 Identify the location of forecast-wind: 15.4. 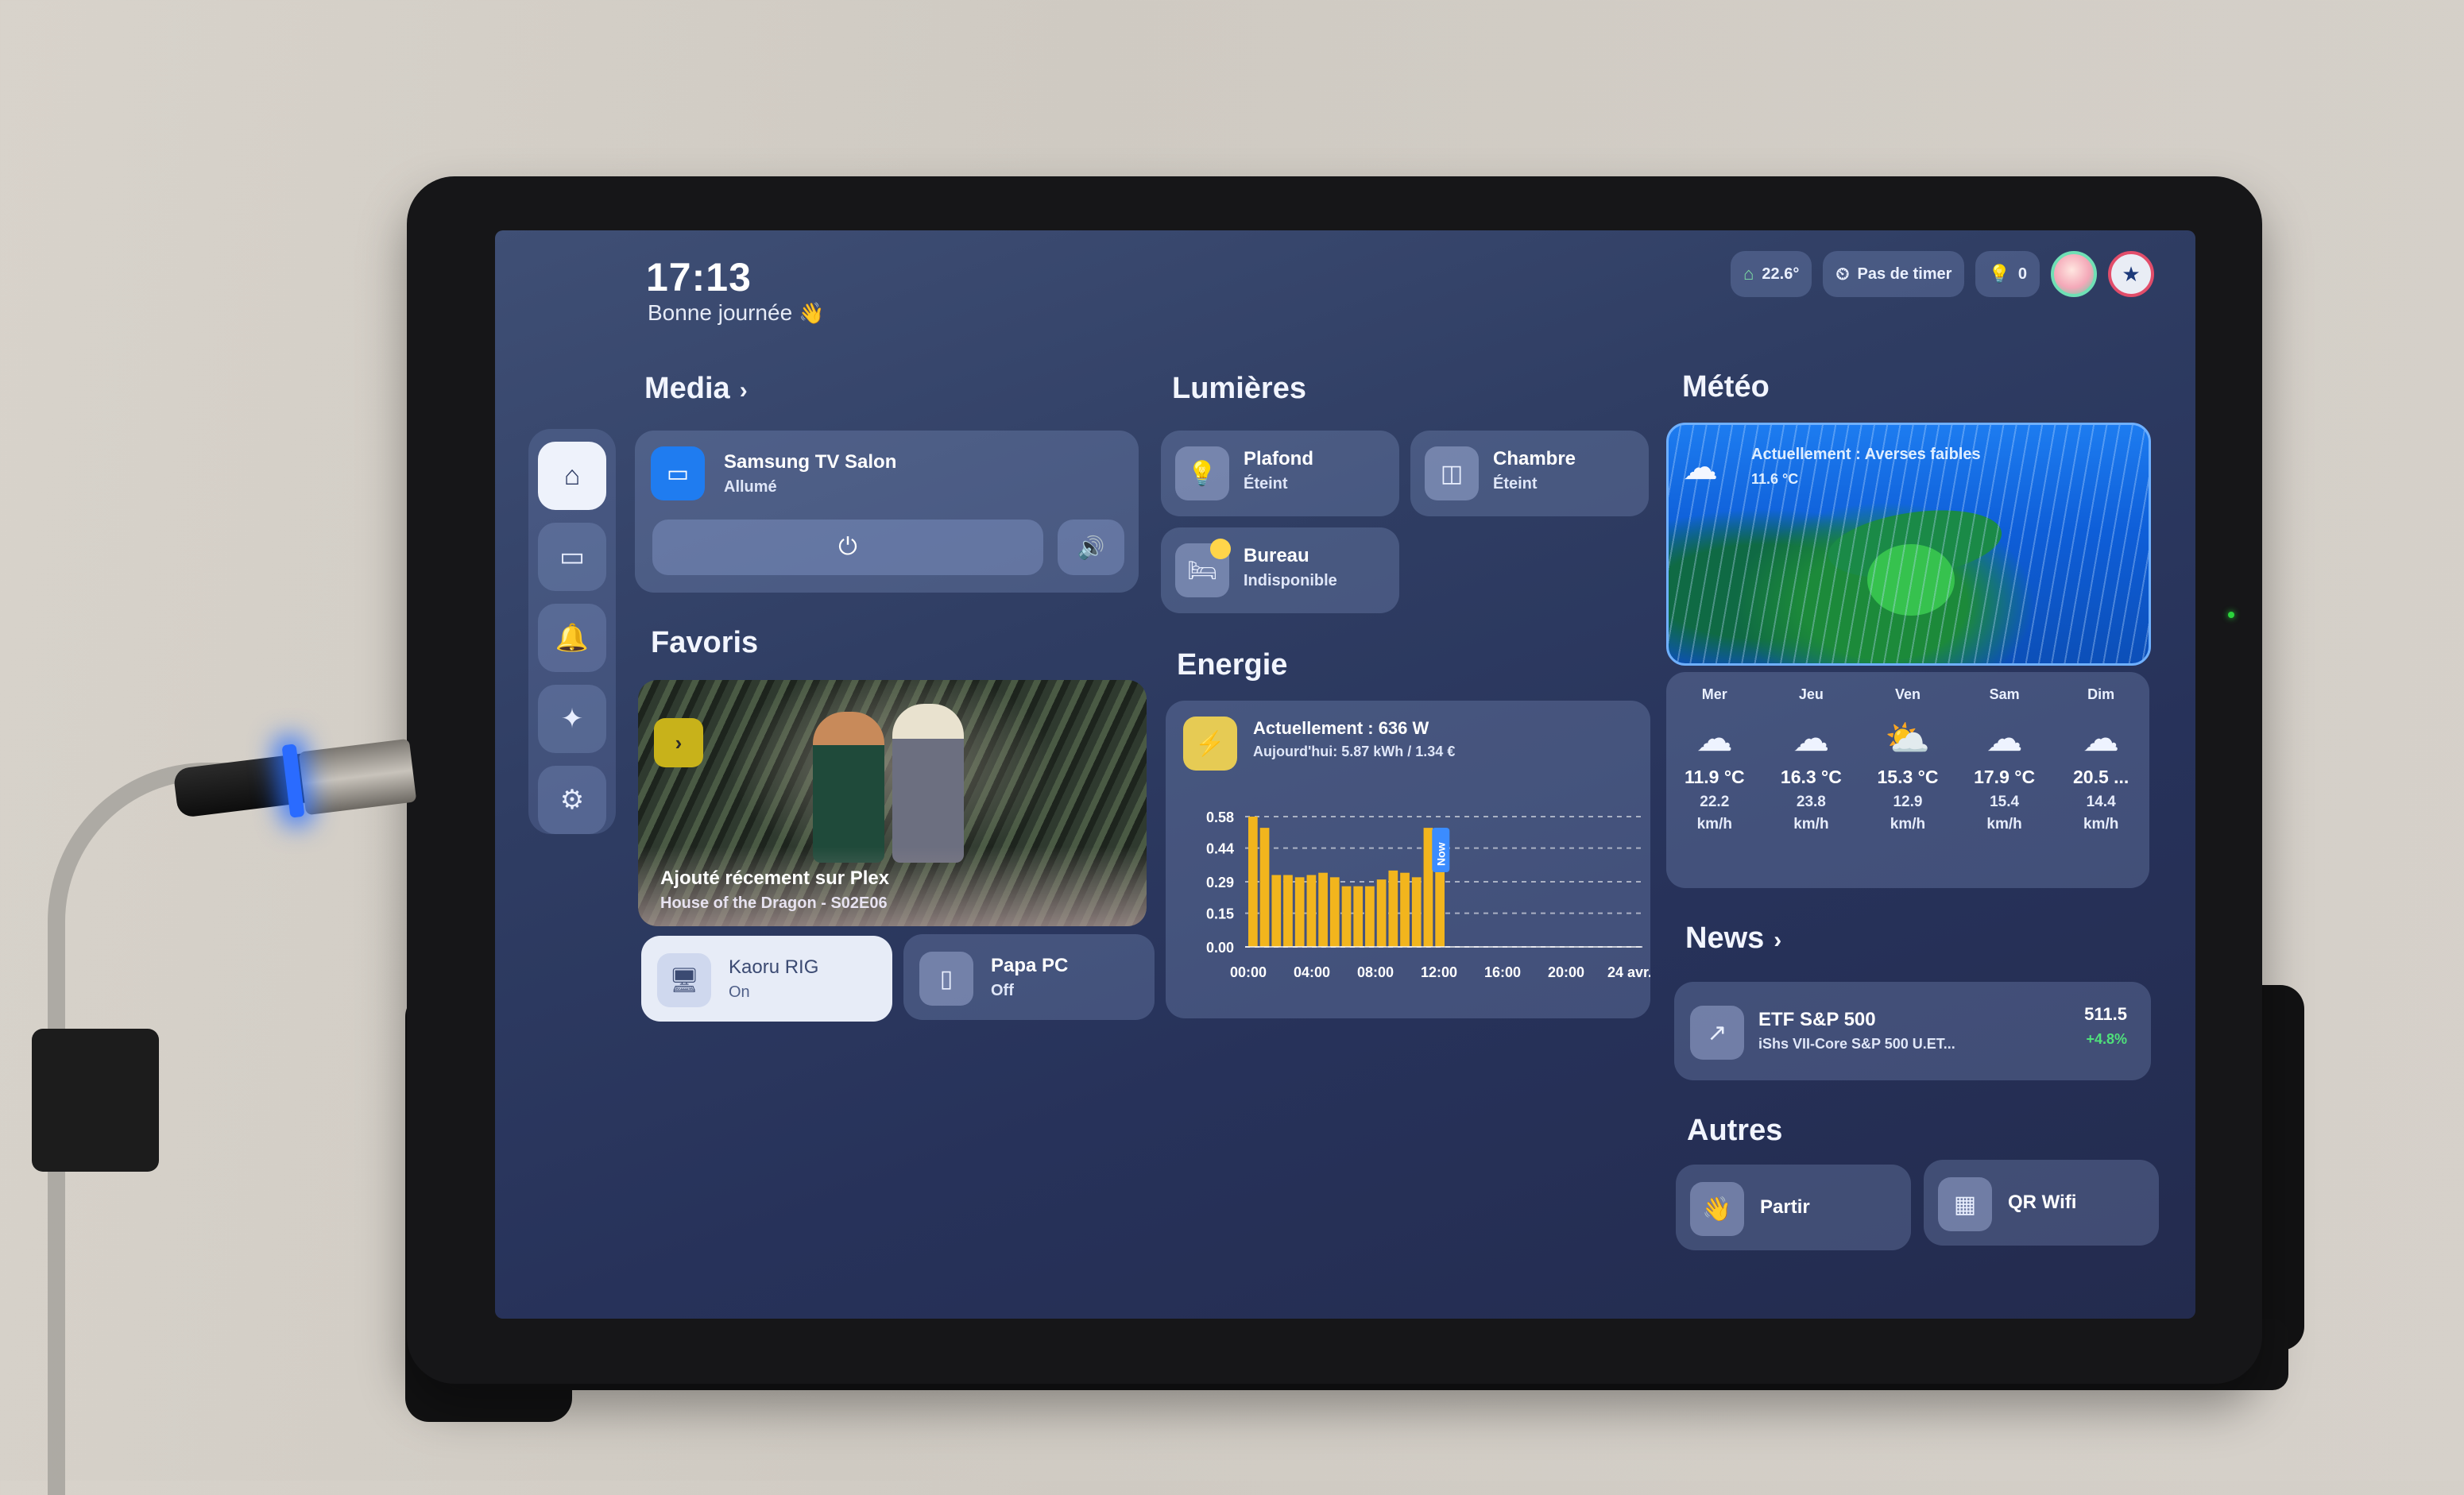
(2005, 802).